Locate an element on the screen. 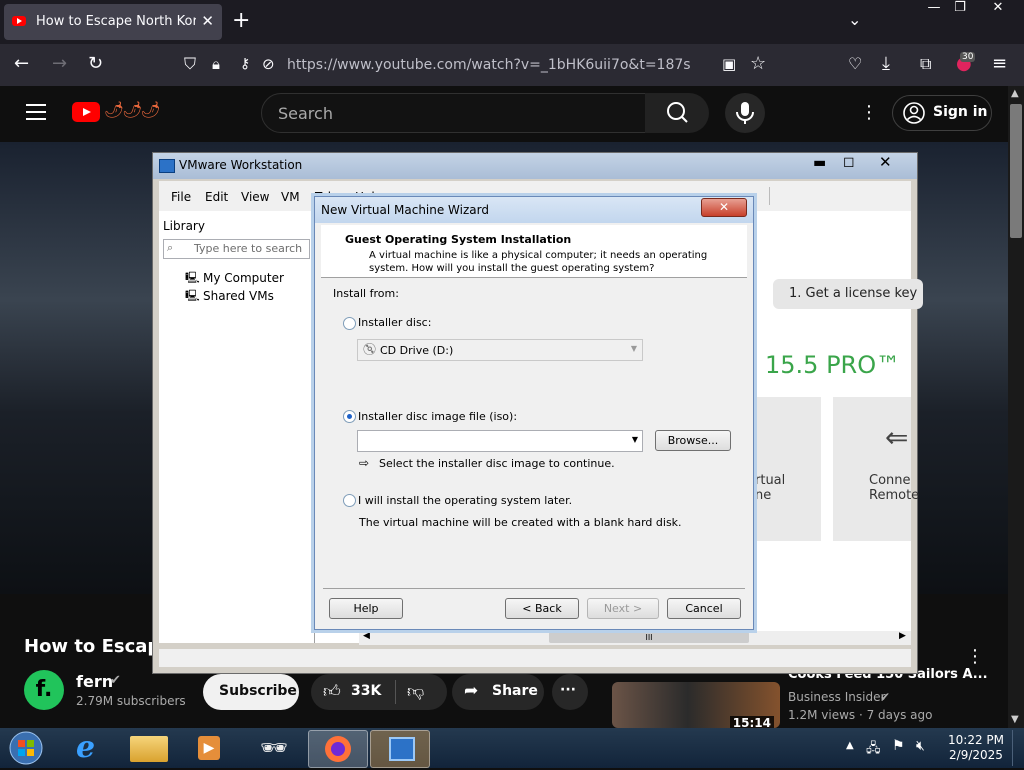 The width and height of the screenshot is (1024, 770). scroll-up-arrow-icon: ▲ is located at coordinates (1015, 93).